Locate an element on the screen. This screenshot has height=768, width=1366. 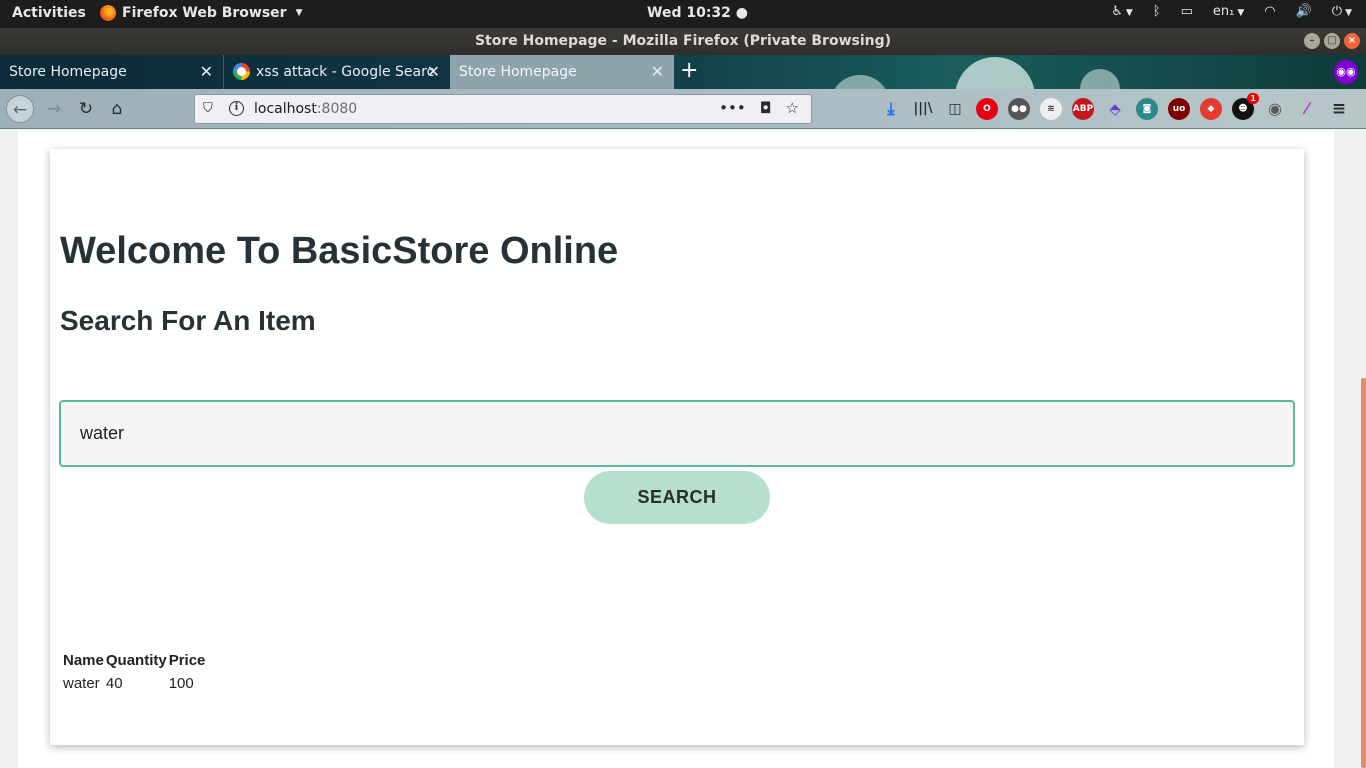
adblock-plus-icon: ABP is located at coordinates (1083, 109).